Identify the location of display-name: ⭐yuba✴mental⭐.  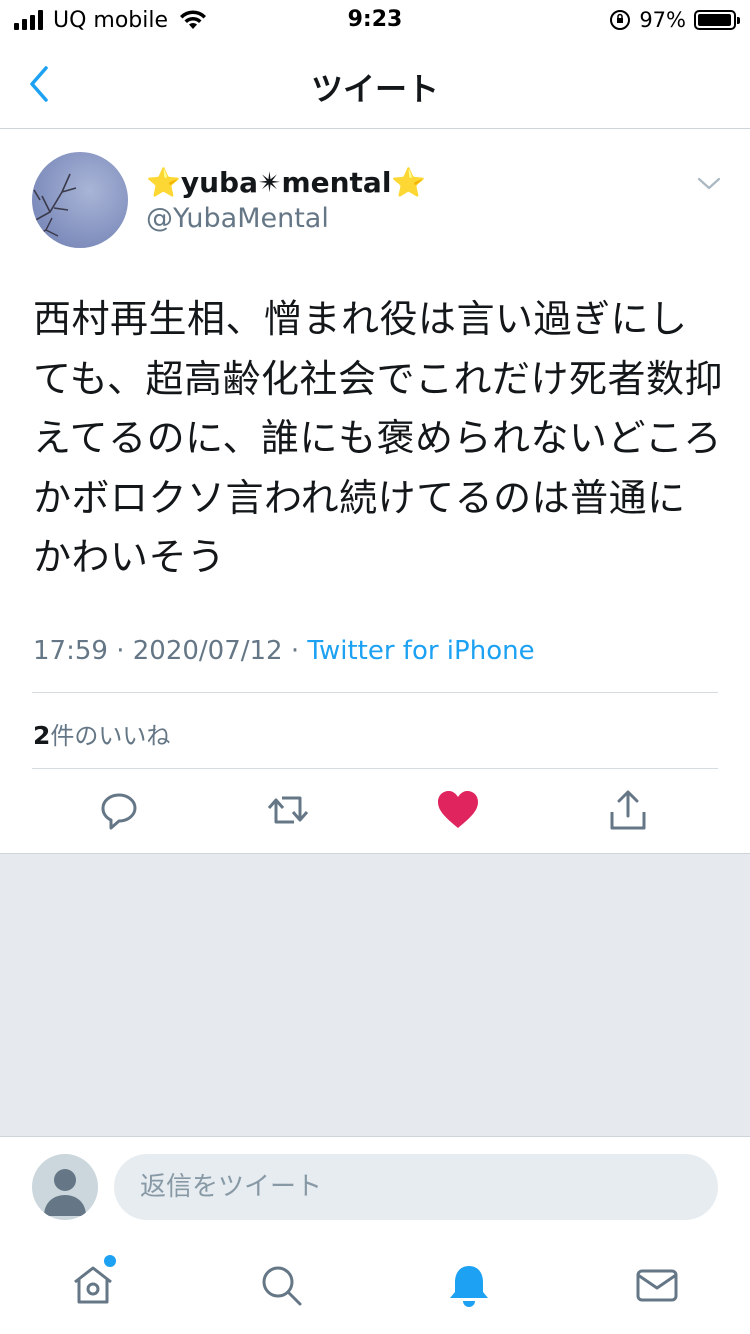
(286, 182).